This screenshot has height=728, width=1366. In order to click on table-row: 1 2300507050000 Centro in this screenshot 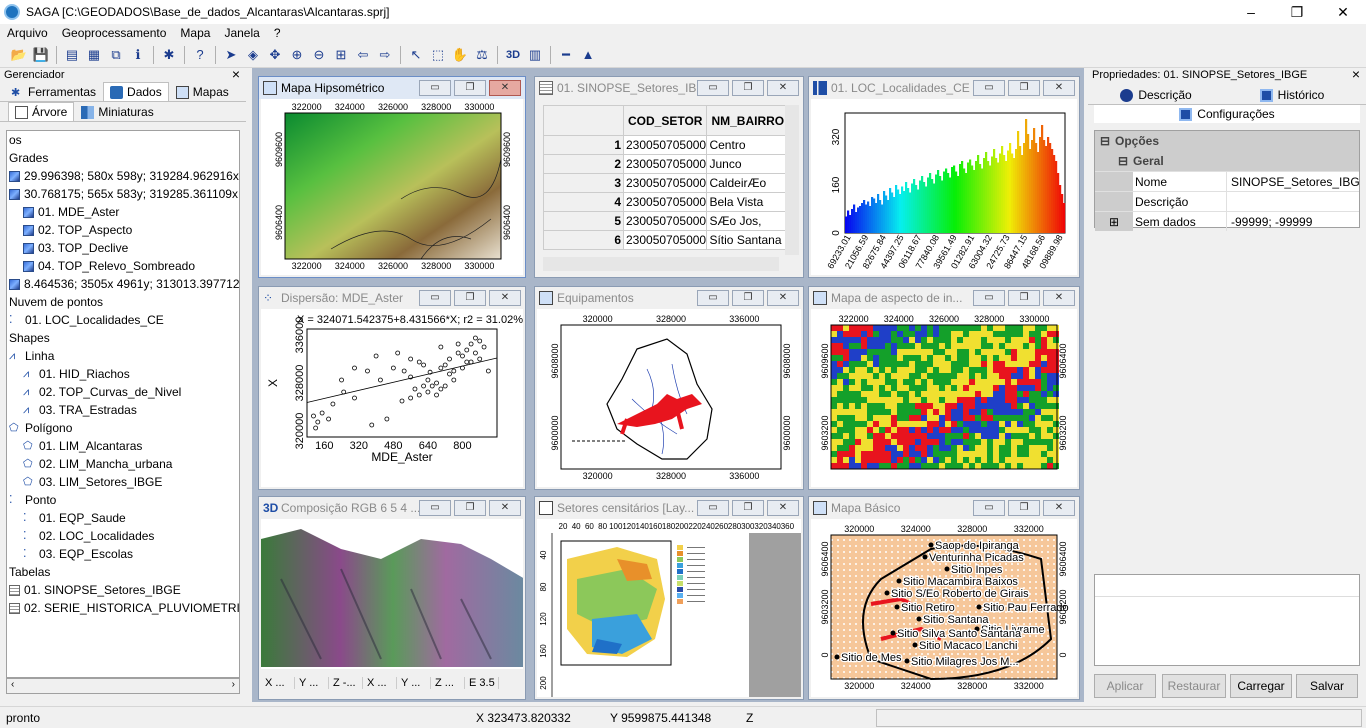, I will do `click(666, 145)`.